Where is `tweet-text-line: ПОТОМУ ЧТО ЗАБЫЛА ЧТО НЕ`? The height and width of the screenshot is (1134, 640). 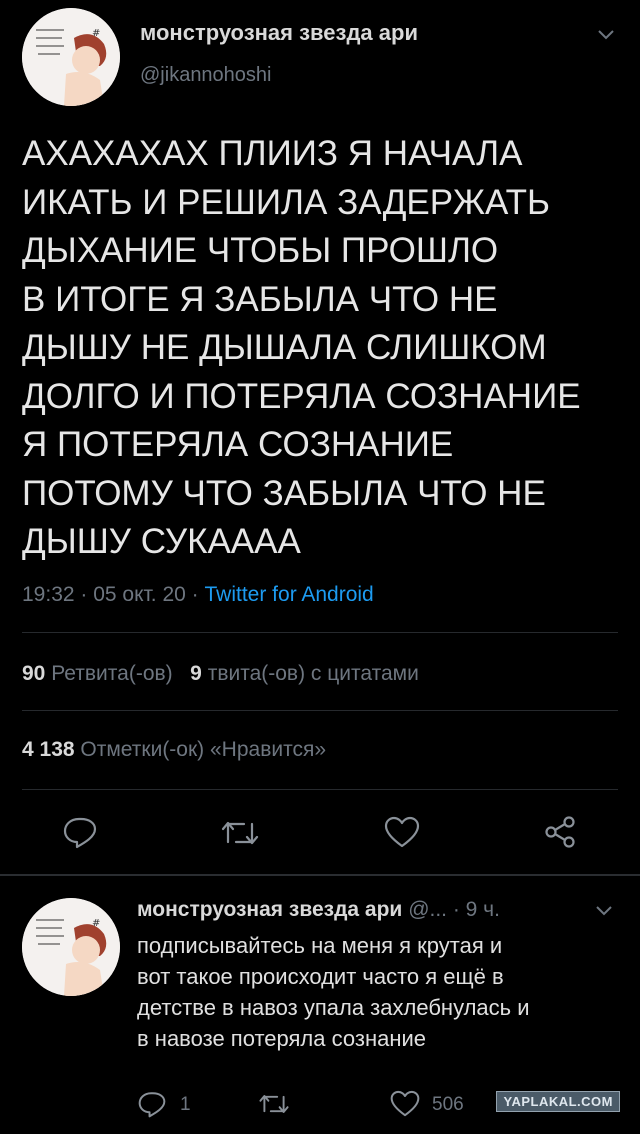 tweet-text-line: ПОТОМУ ЧТО ЗАБЫЛА ЧТО НЕ is located at coordinates (284, 493).